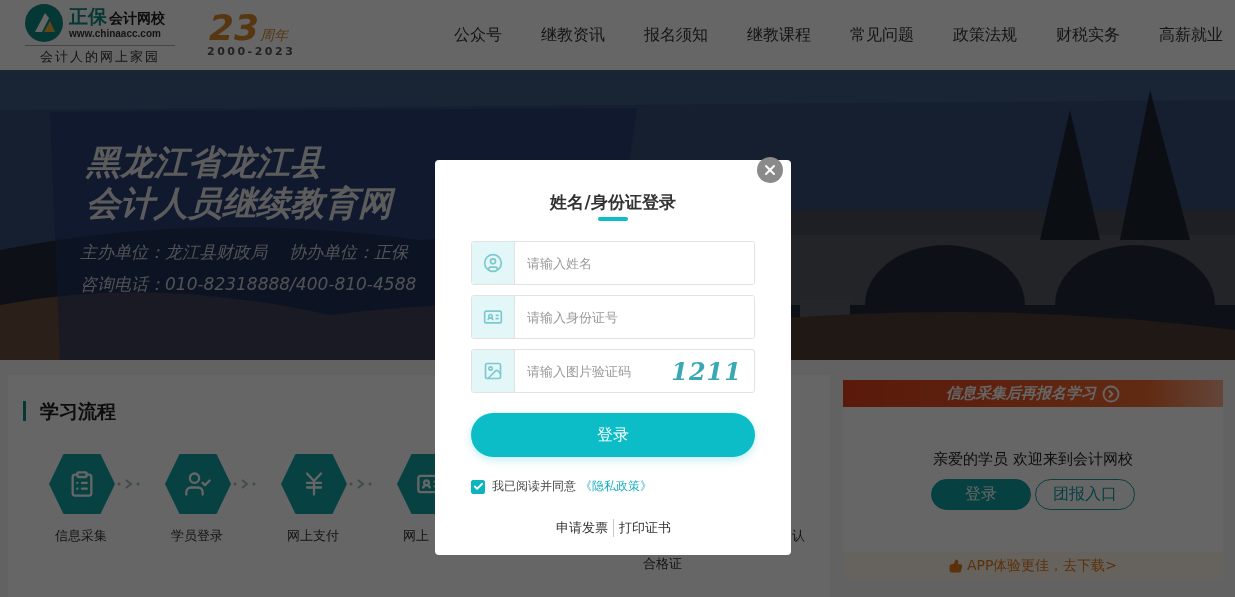  I want to click on step-label: 学员登录, so click(197, 535).